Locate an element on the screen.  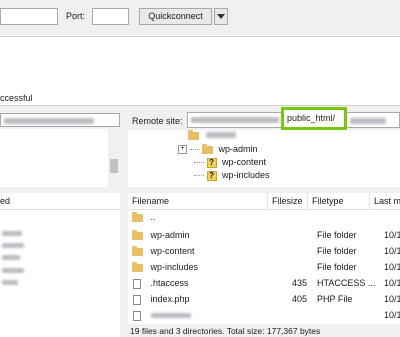
file-row-index-php: index.php 405 PHP File 10/1 is located at coordinates (264, 299).